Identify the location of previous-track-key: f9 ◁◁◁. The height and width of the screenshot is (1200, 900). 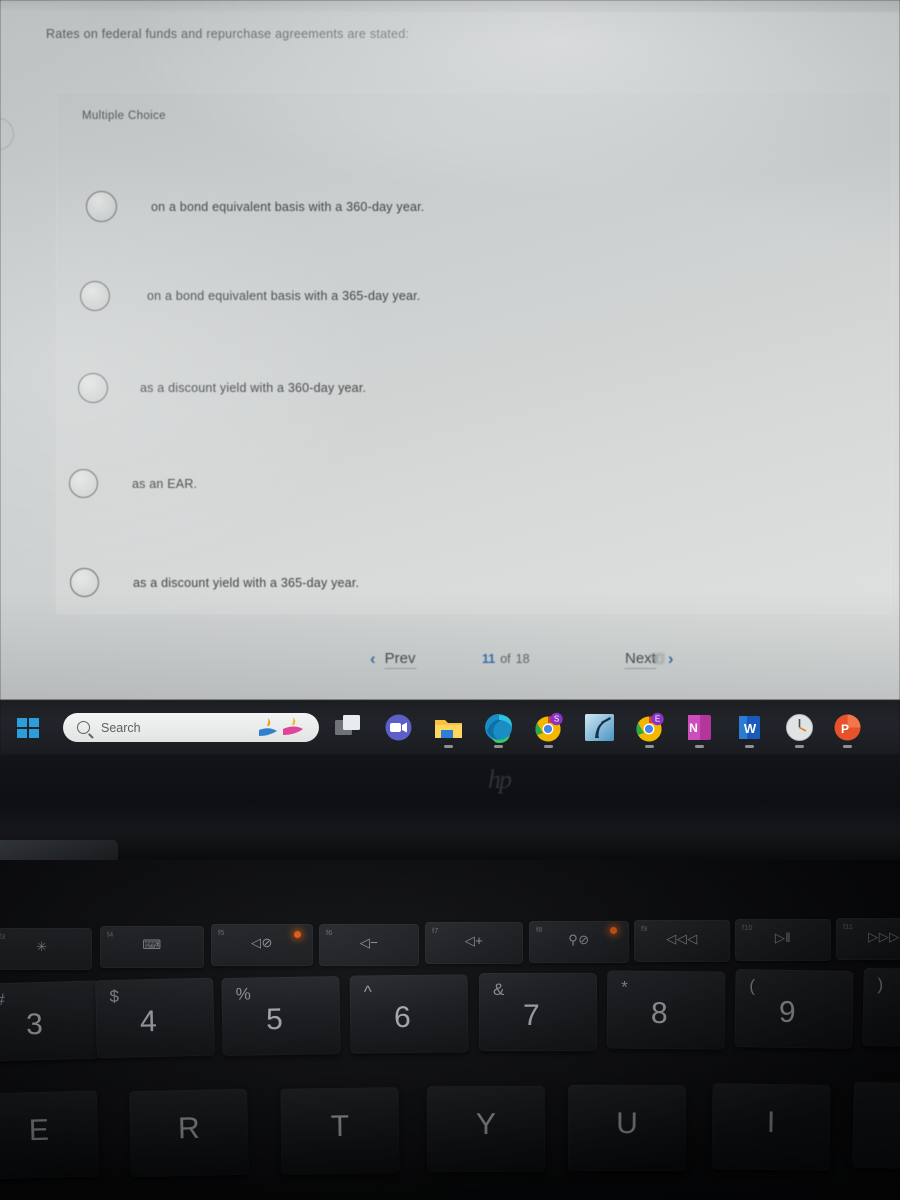
(682, 941).